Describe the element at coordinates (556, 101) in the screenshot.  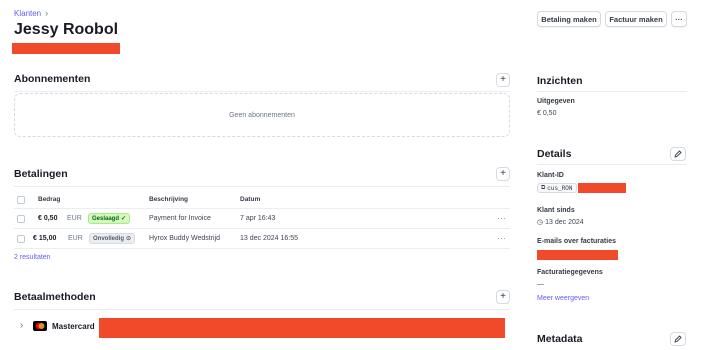
I see `spent-label: Uitgegeven` at that location.